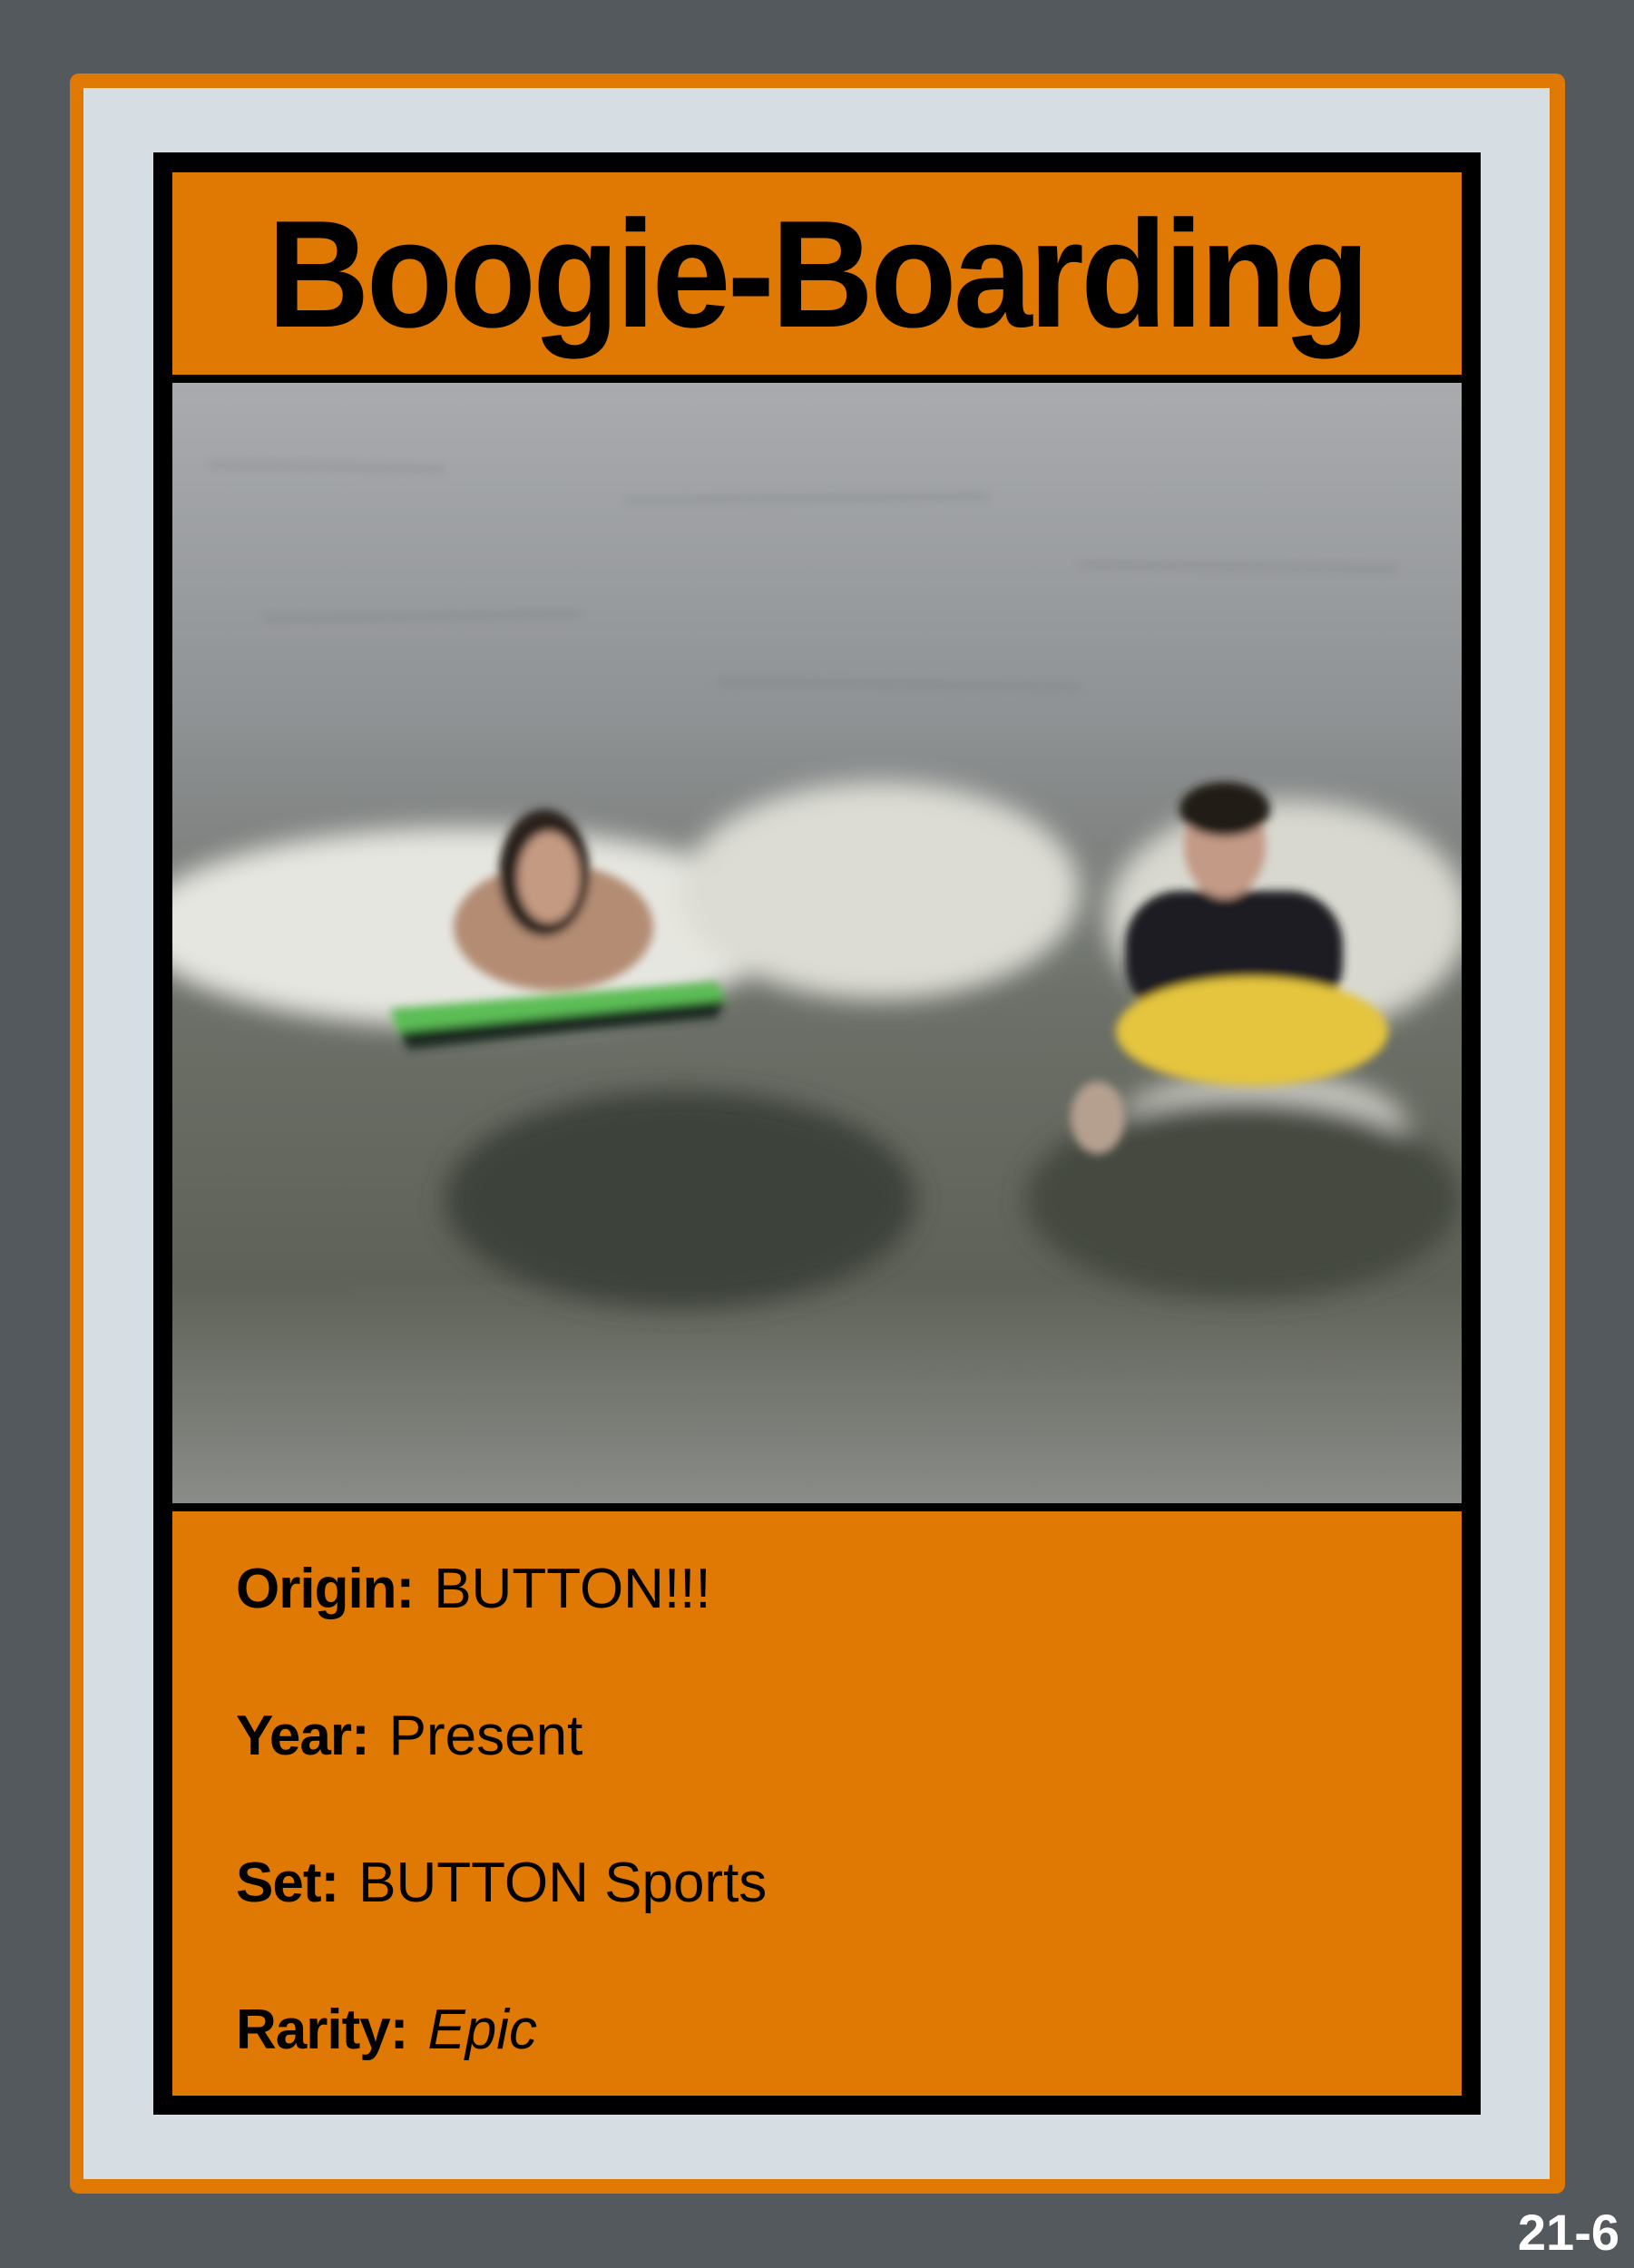 This screenshot has height=2268, width=1634. I want to click on stat-value: BUTTON!!!, so click(572, 1589).